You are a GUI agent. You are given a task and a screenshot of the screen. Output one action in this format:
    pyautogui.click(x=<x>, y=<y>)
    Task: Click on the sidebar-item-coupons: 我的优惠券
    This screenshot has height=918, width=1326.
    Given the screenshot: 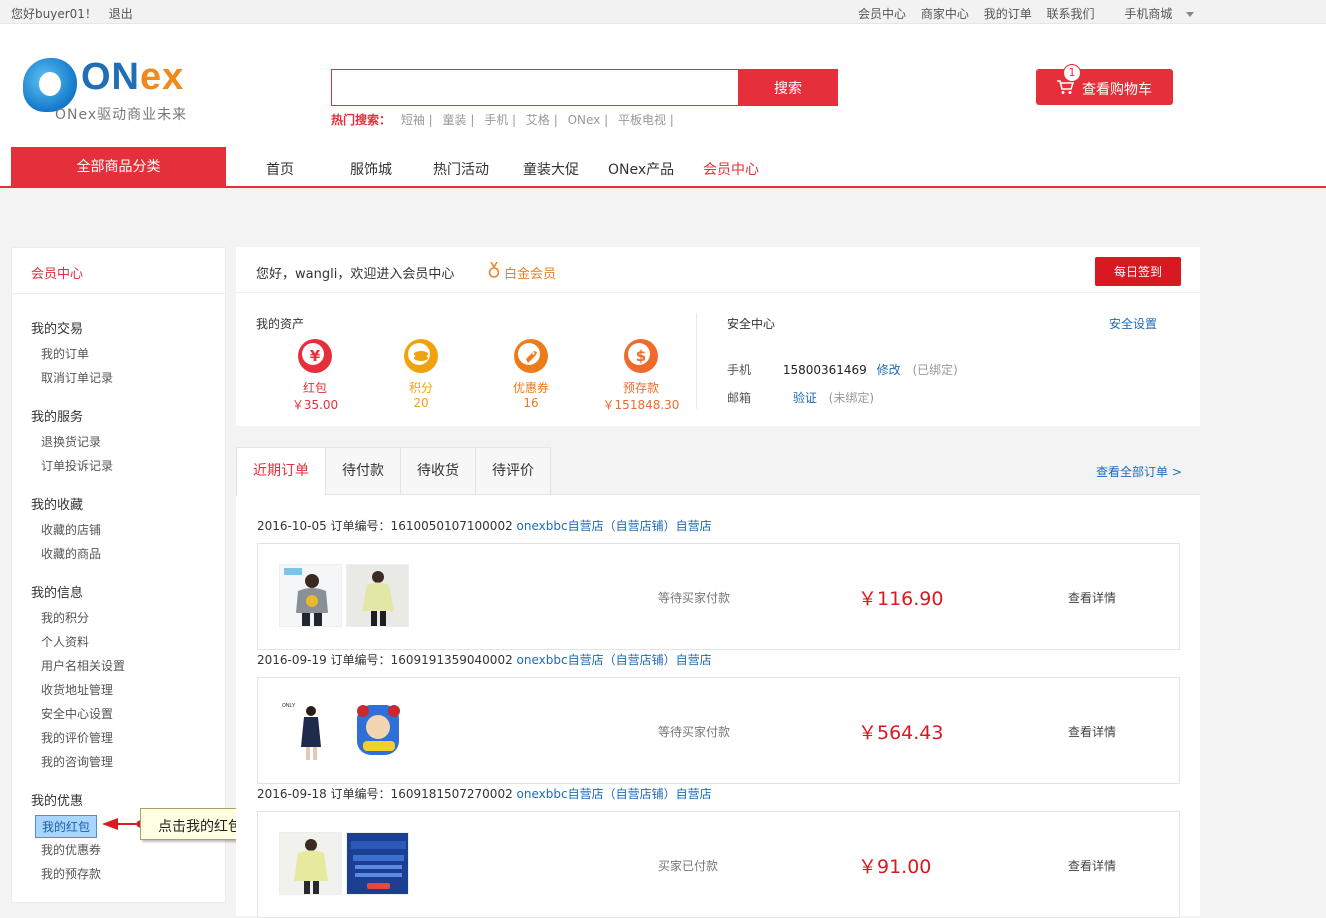 What is the action you would take?
    pyautogui.click(x=71, y=849)
    